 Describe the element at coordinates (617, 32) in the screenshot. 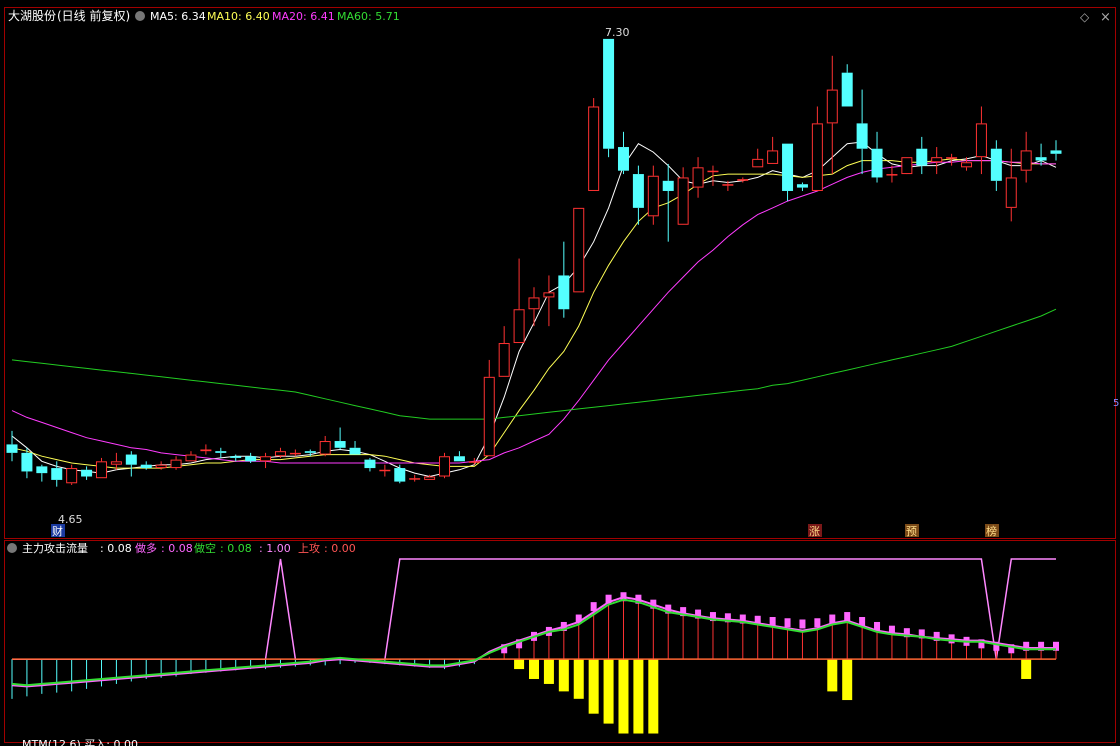

I see `high-price-label: 7.30` at that location.